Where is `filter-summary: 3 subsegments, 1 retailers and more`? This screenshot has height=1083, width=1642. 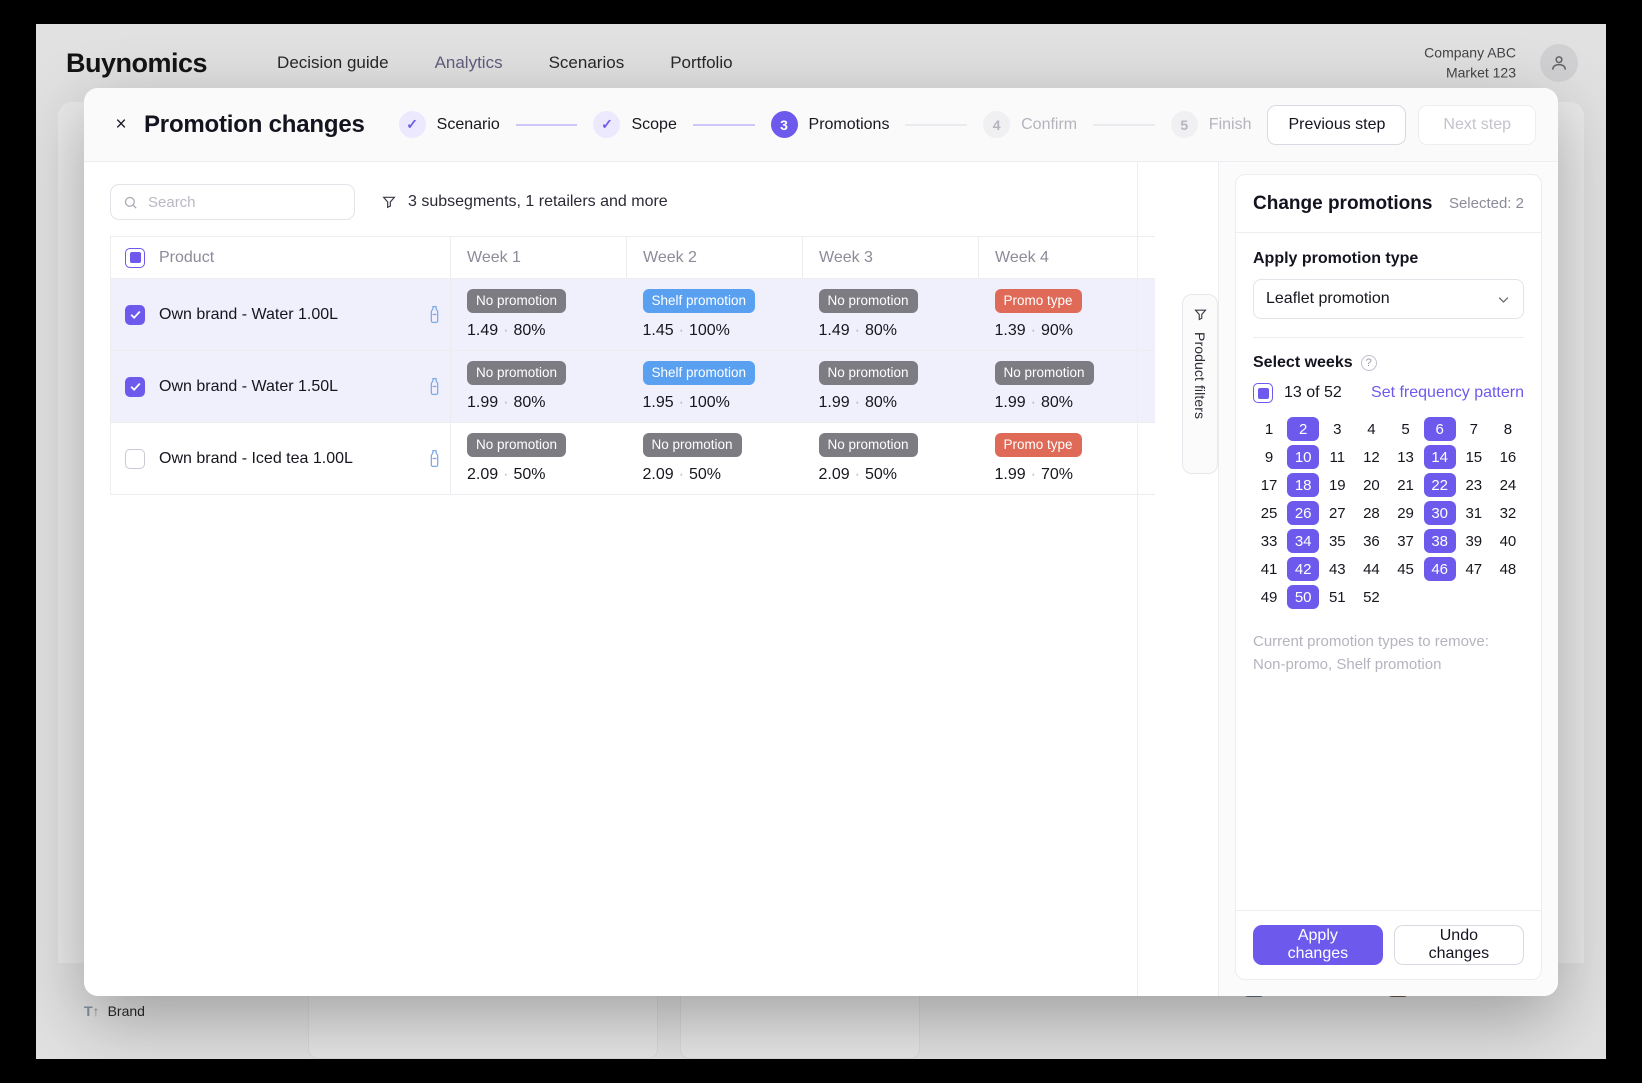 filter-summary: 3 subsegments, 1 retailers and more is located at coordinates (524, 202).